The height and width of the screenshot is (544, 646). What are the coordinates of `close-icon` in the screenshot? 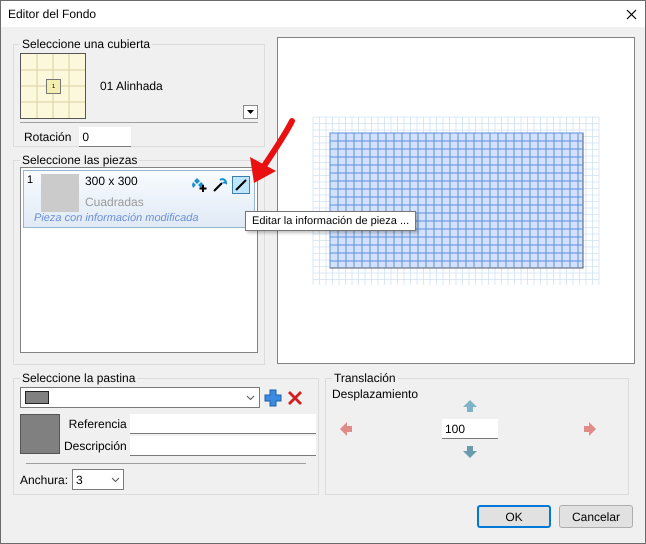 It's located at (631, 14).